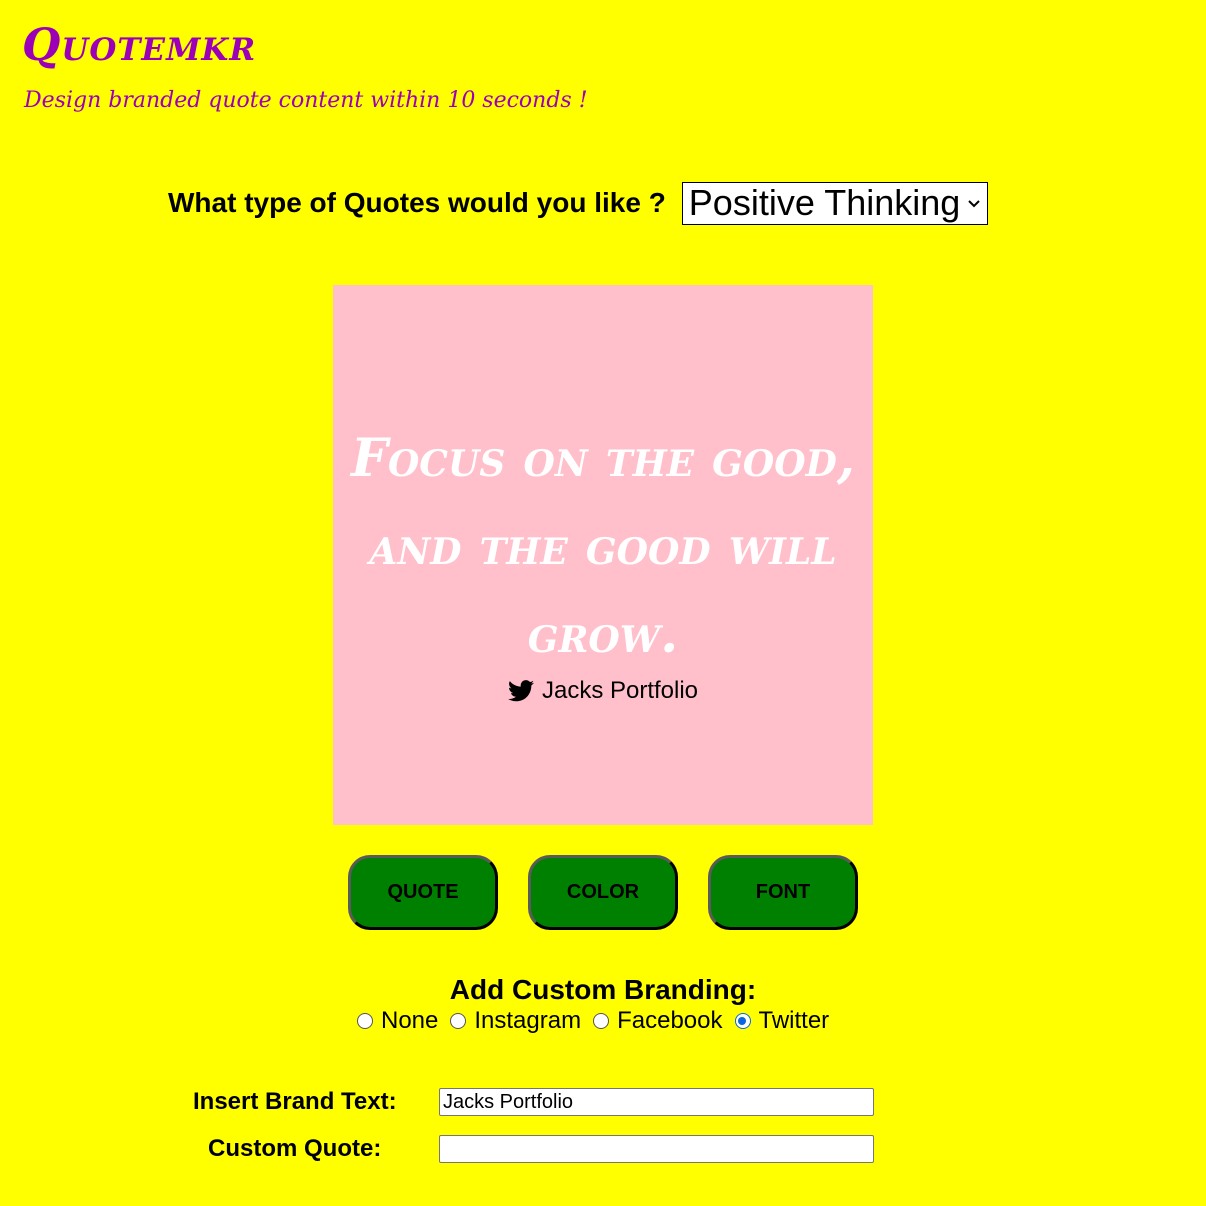  I want to click on twitter-icon, so click(520, 691).